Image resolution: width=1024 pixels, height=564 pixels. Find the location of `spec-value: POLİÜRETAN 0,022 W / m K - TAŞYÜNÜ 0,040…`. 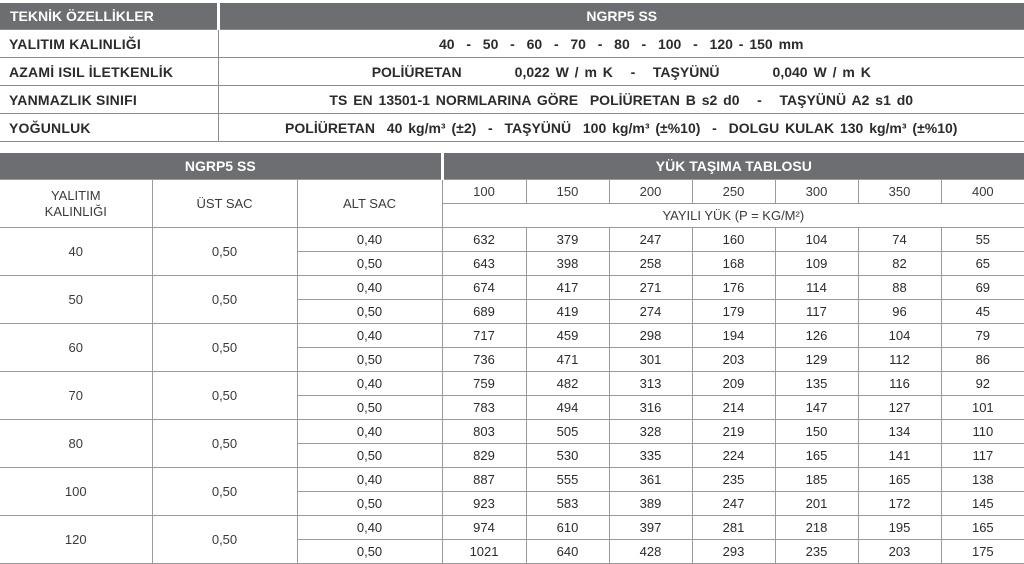

spec-value: POLİÜRETAN 0,022 W / m K - TAŞYÜNÜ 0,040… is located at coordinates (621, 71).